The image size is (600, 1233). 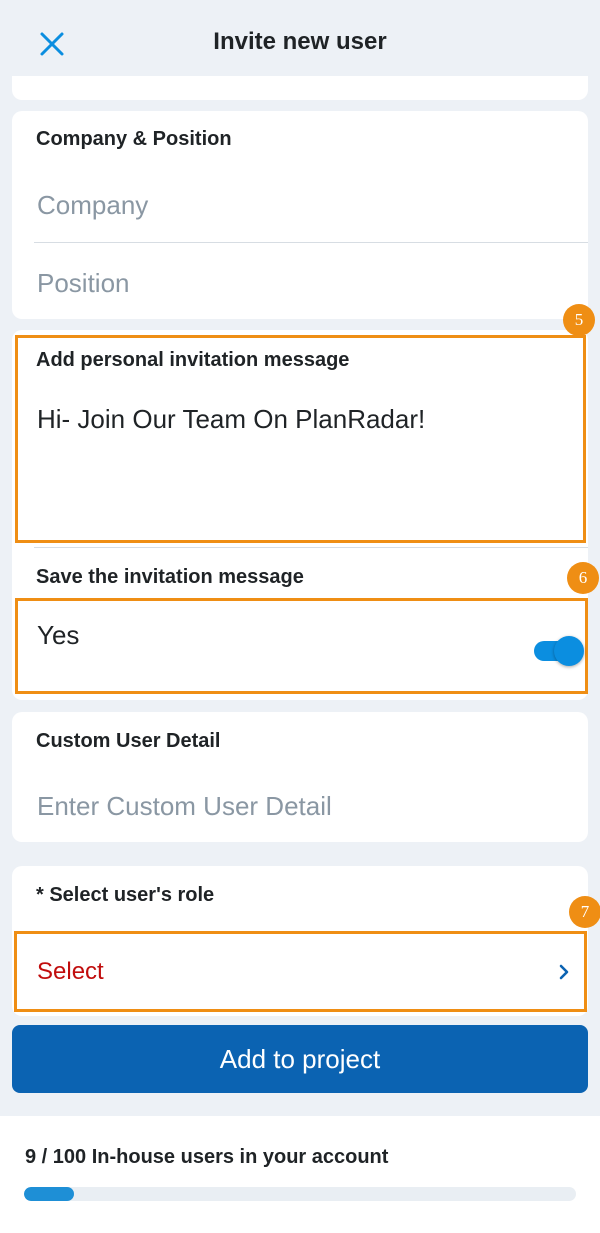 I want to click on step-badge-5: 5, so click(x=579, y=320).